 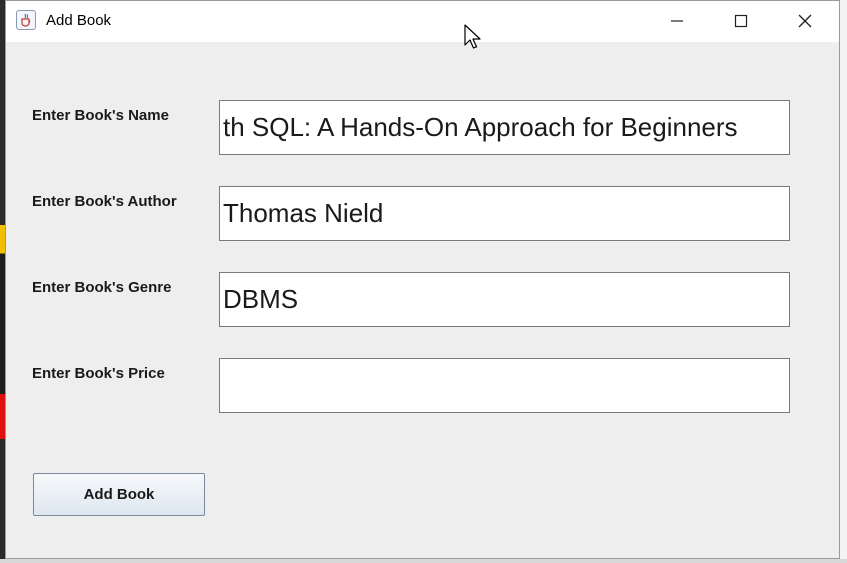 I want to click on maximize-button, so click(x=741, y=21).